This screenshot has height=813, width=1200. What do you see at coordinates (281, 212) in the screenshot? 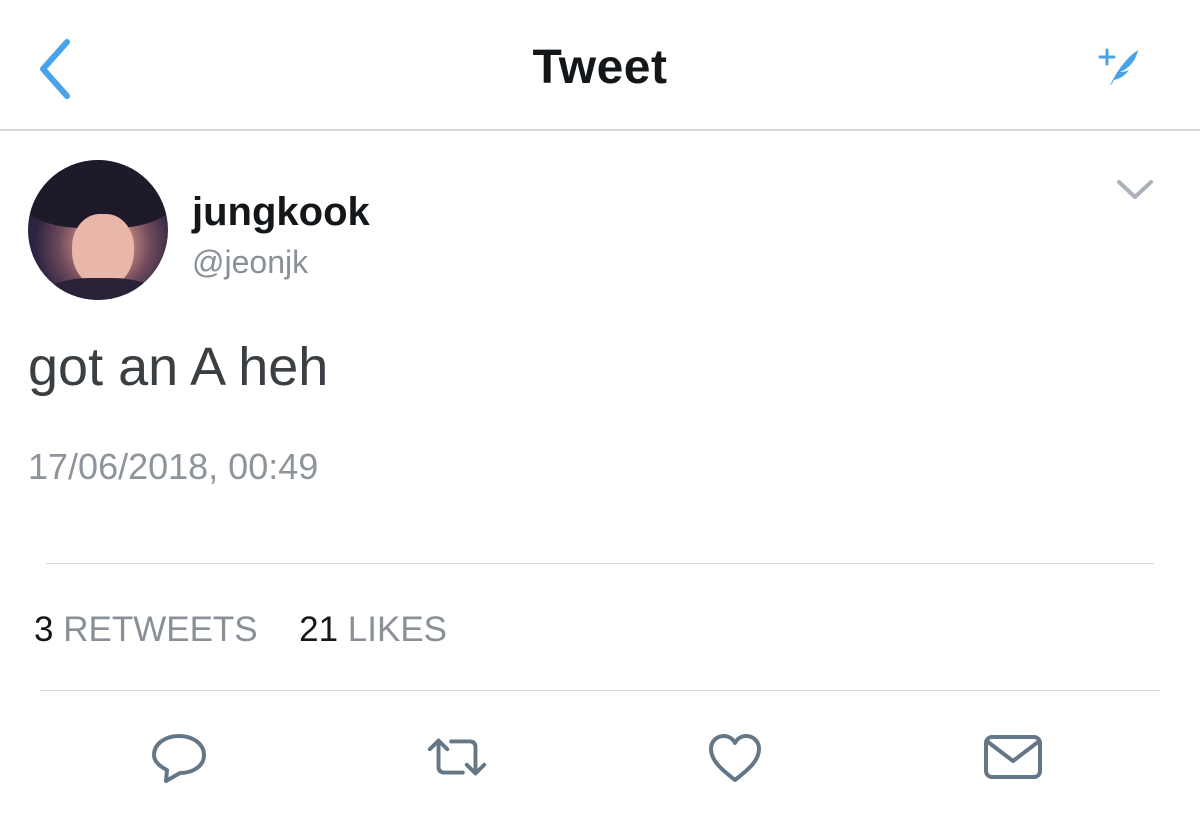
I see `author-display-name: jungkook` at bounding box center [281, 212].